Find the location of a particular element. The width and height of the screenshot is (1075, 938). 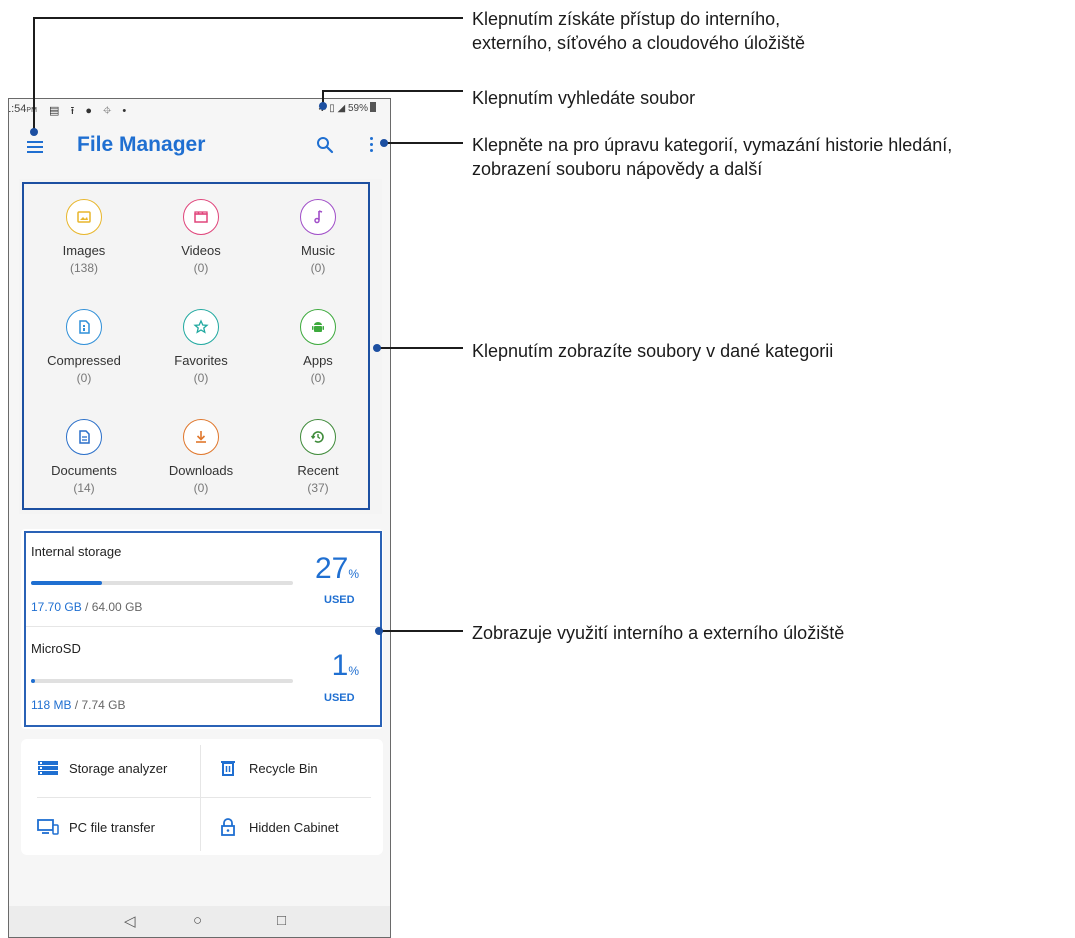

recycle-bin-button: Recycle Bin is located at coordinates (267, 768).